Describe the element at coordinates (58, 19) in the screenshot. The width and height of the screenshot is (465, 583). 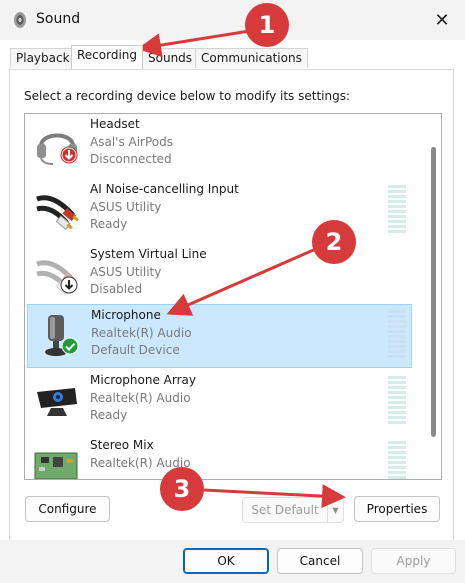
I see `window-title: Sound` at that location.